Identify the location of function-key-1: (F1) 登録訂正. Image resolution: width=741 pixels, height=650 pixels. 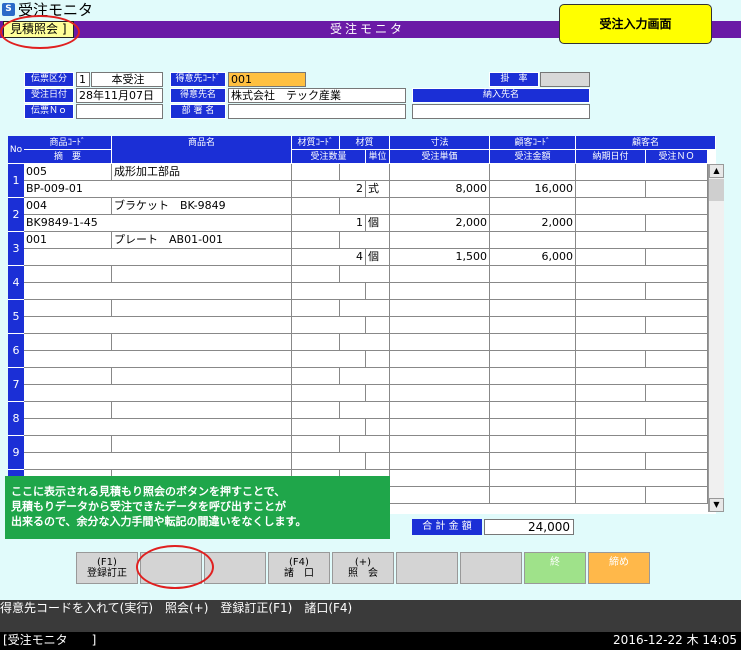
(107, 568).